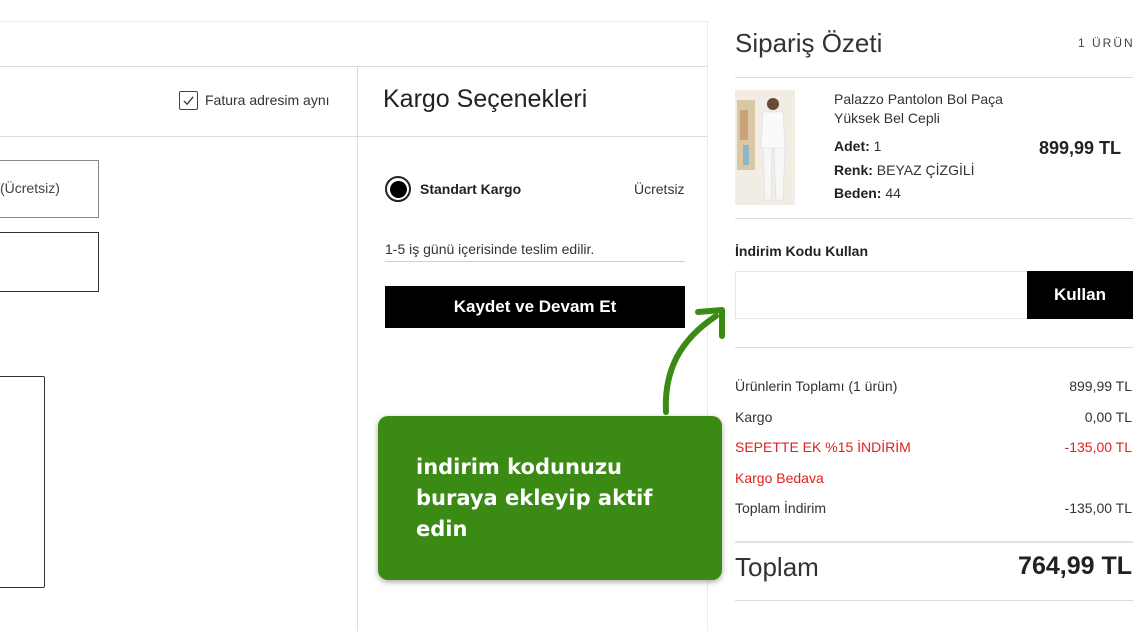  What do you see at coordinates (853, 170) in the screenshot?
I see `color-label: Renk:` at bounding box center [853, 170].